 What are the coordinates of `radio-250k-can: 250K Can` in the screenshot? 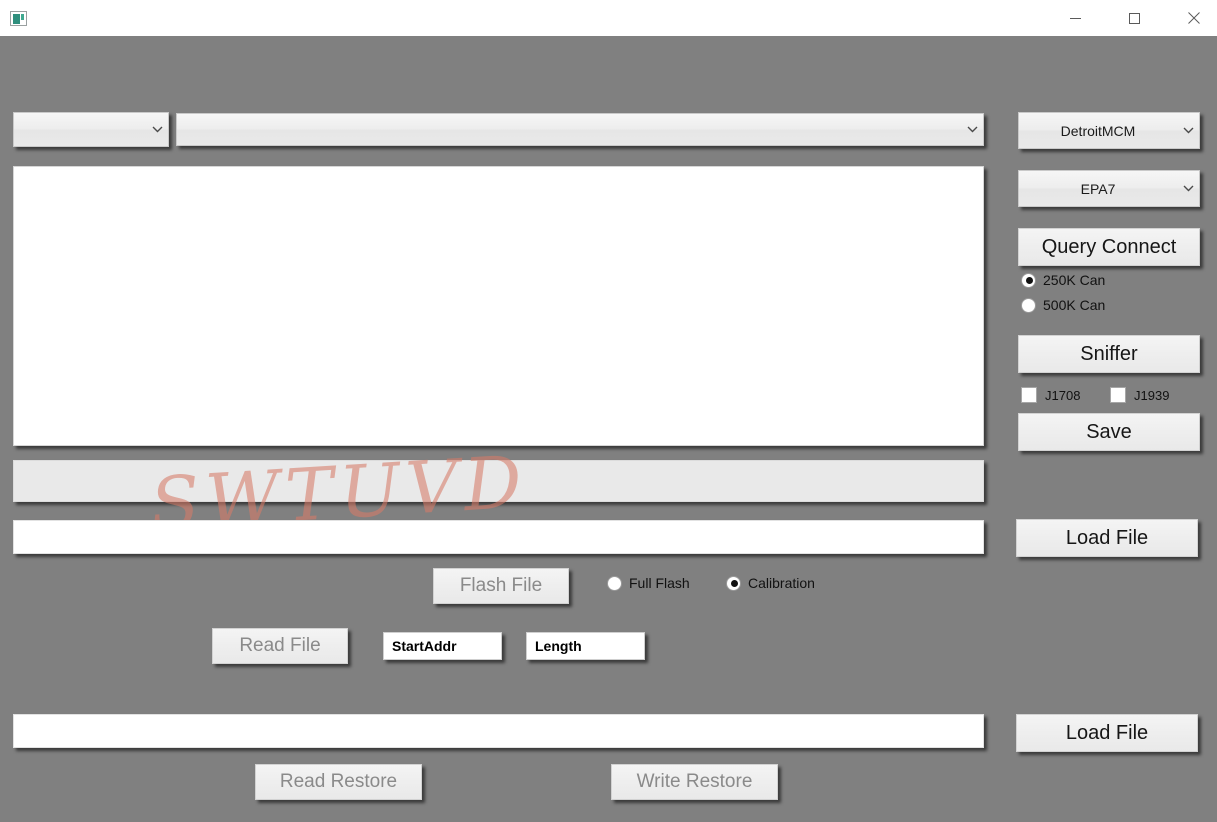 It's located at (1063, 280).